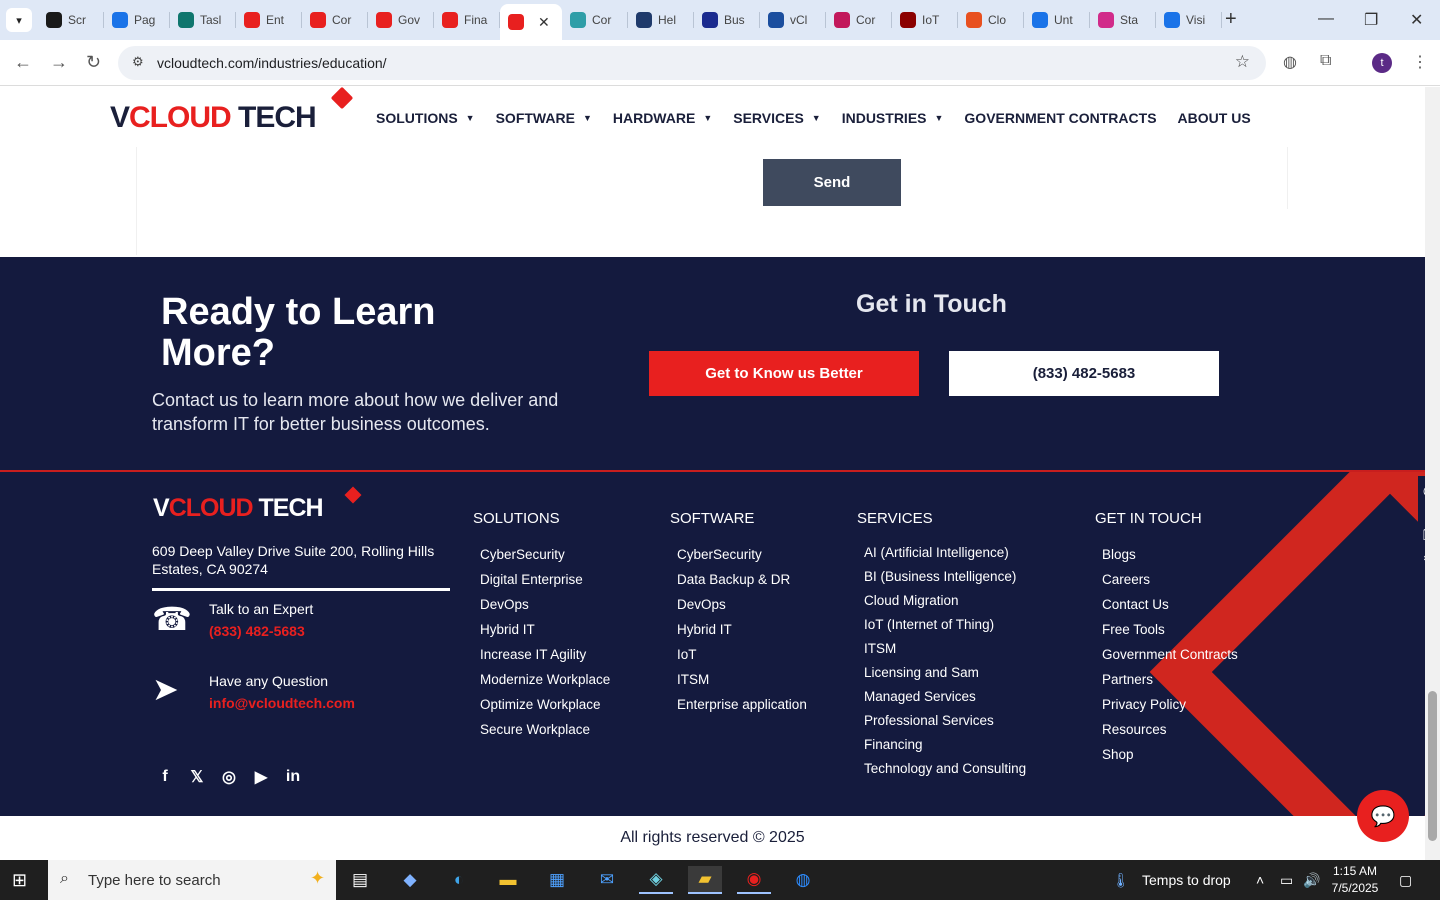 The height and width of the screenshot is (900, 1440). Describe the element at coordinates (1170, 729) in the screenshot. I see `footer-link: Resources` at that location.